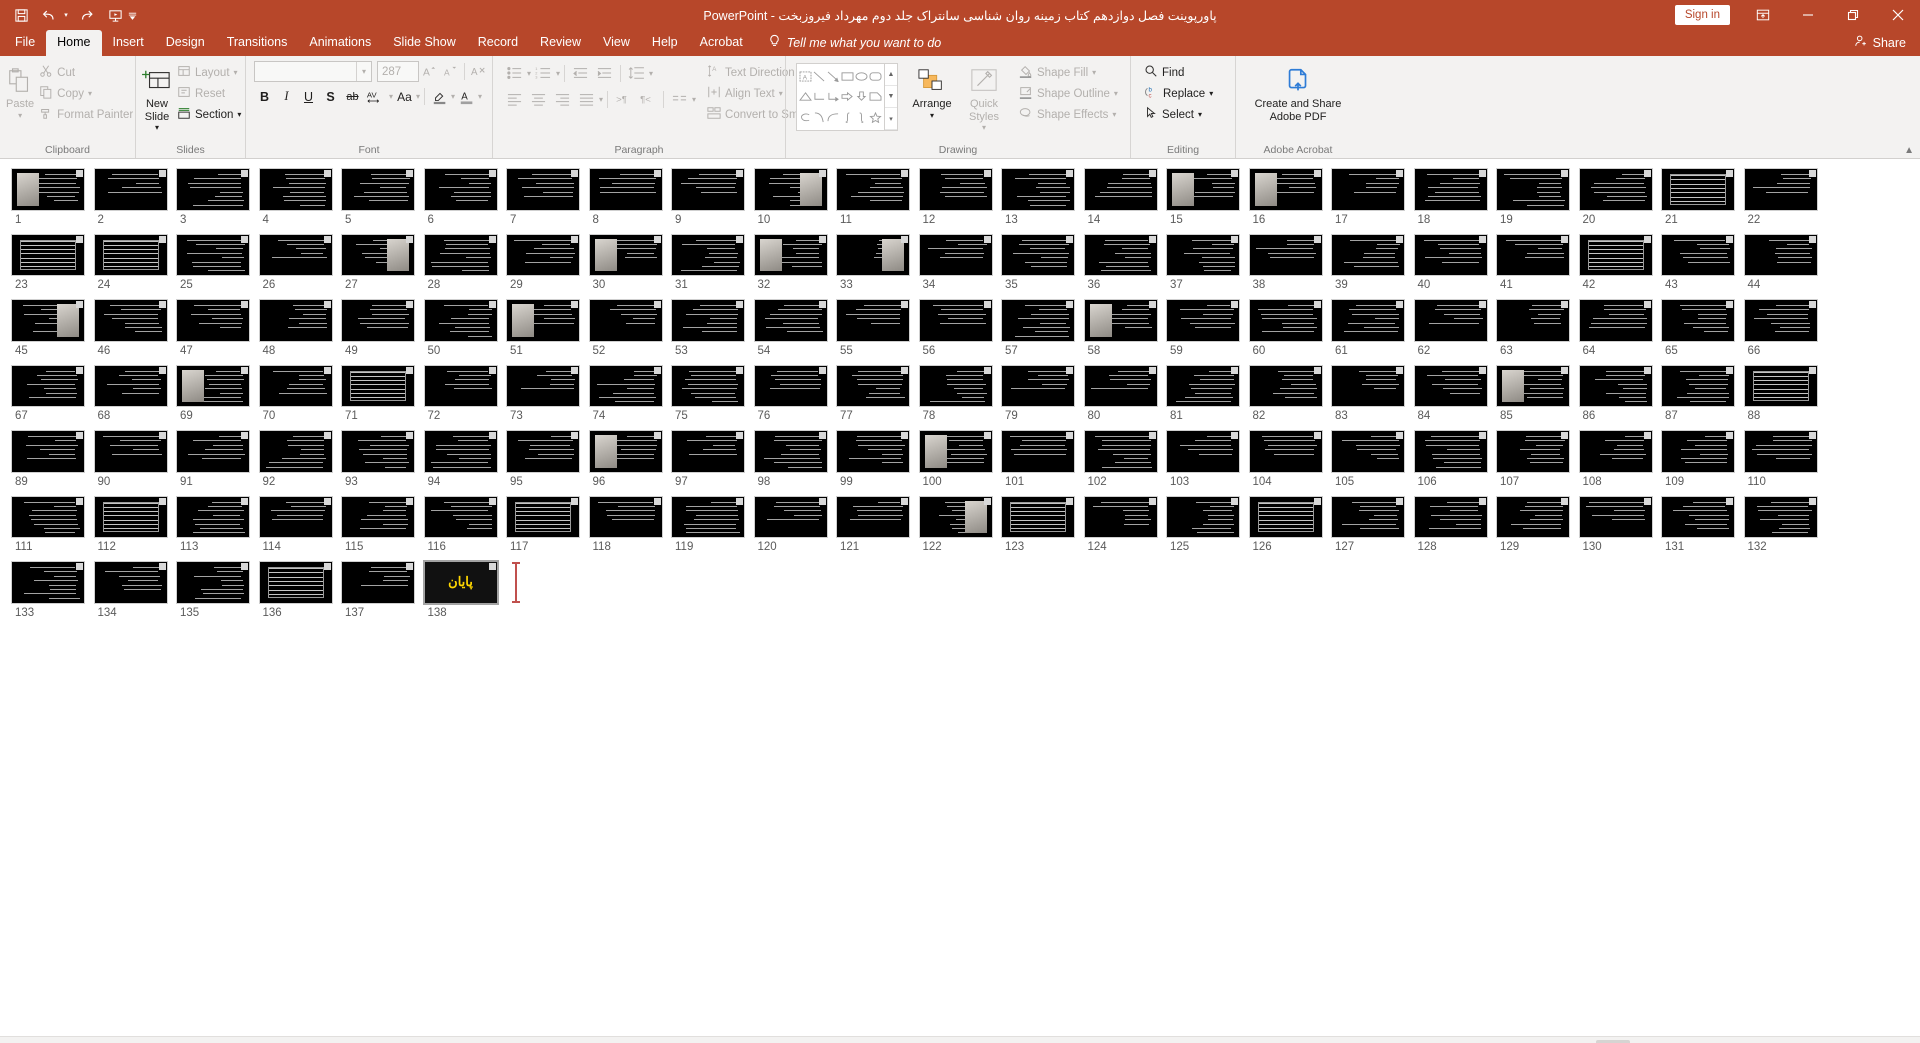 The width and height of the screenshot is (1920, 1043). I want to click on slide-thumbnail: 53, so click(713, 328).